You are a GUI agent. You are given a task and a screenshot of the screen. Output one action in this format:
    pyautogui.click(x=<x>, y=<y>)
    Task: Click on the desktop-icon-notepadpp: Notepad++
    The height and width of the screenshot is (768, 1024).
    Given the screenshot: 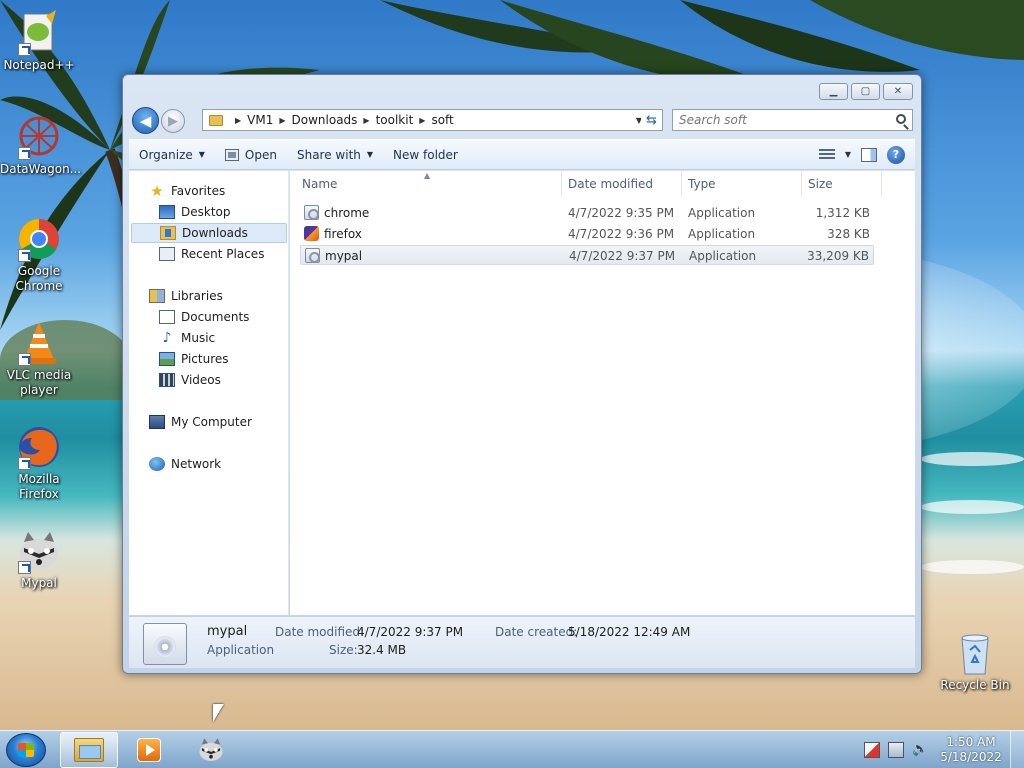 What is the action you would take?
    pyautogui.click(x=39, y=41)
    